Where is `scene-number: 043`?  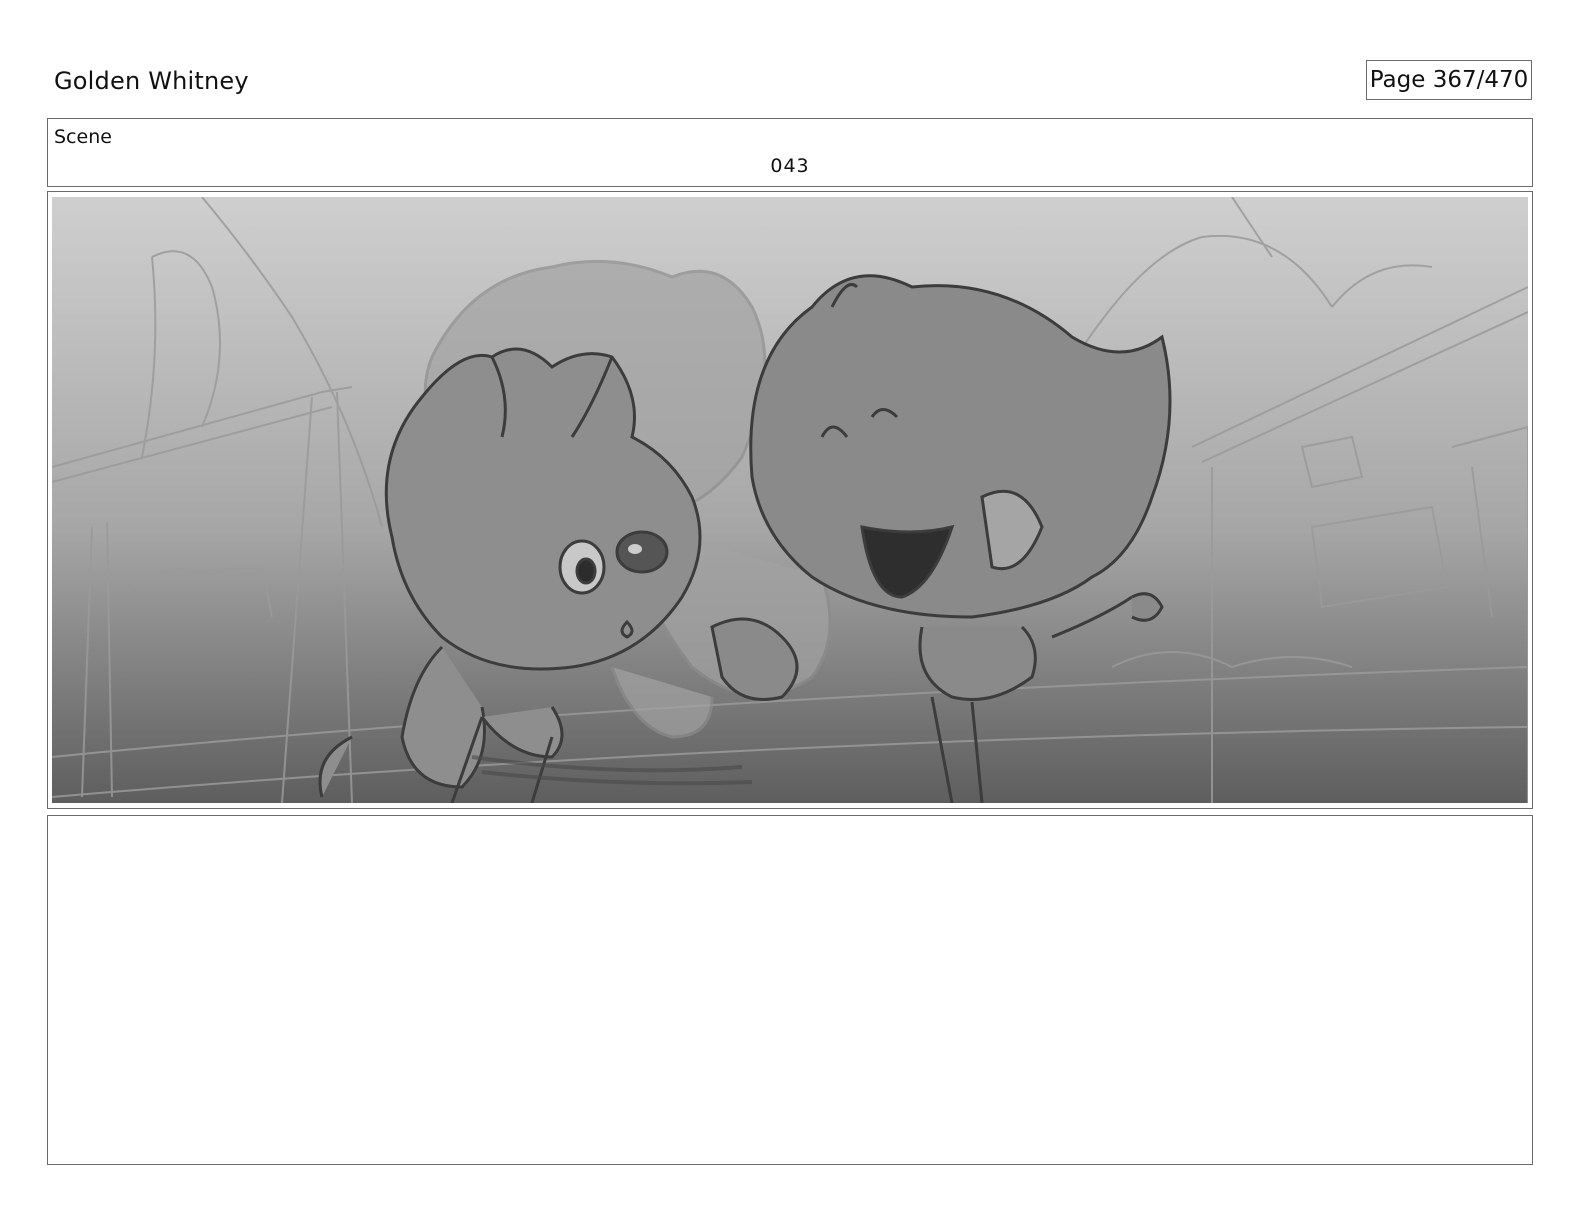
scene-number: 043 is located at coordinates (790, 166).